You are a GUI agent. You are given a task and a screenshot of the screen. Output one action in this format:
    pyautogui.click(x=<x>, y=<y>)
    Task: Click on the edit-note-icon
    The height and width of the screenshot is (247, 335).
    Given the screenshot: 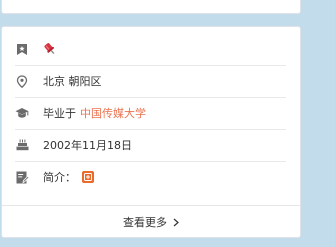 What is the action you would take?
    pyautogui.click(x=22, y=177)
    